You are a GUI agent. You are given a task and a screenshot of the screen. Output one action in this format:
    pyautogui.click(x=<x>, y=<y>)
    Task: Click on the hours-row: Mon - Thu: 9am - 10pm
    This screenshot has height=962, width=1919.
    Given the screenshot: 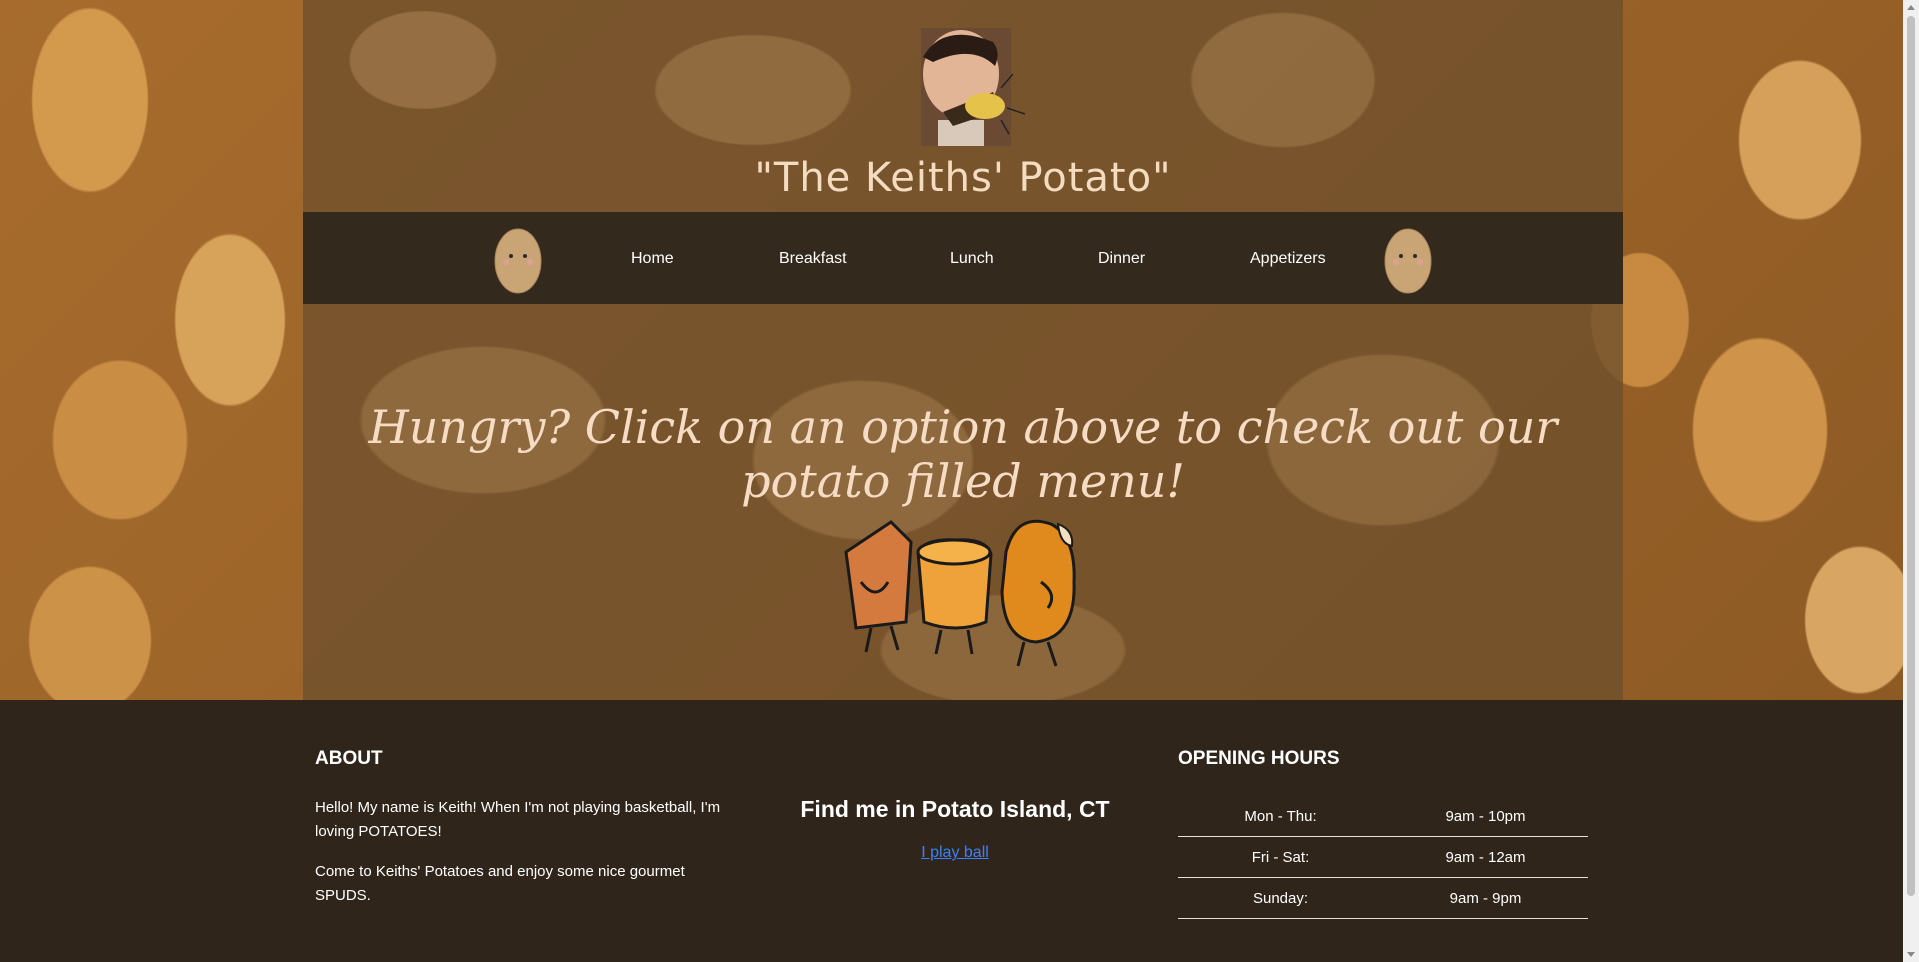 What is the action you would take?
    pyautogui.click(x=1383, y=816)
    